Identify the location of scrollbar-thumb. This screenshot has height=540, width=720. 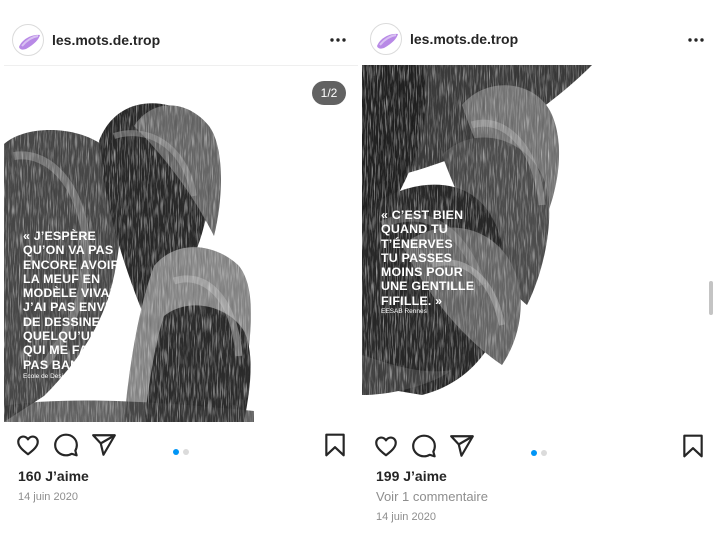
(711, 298).